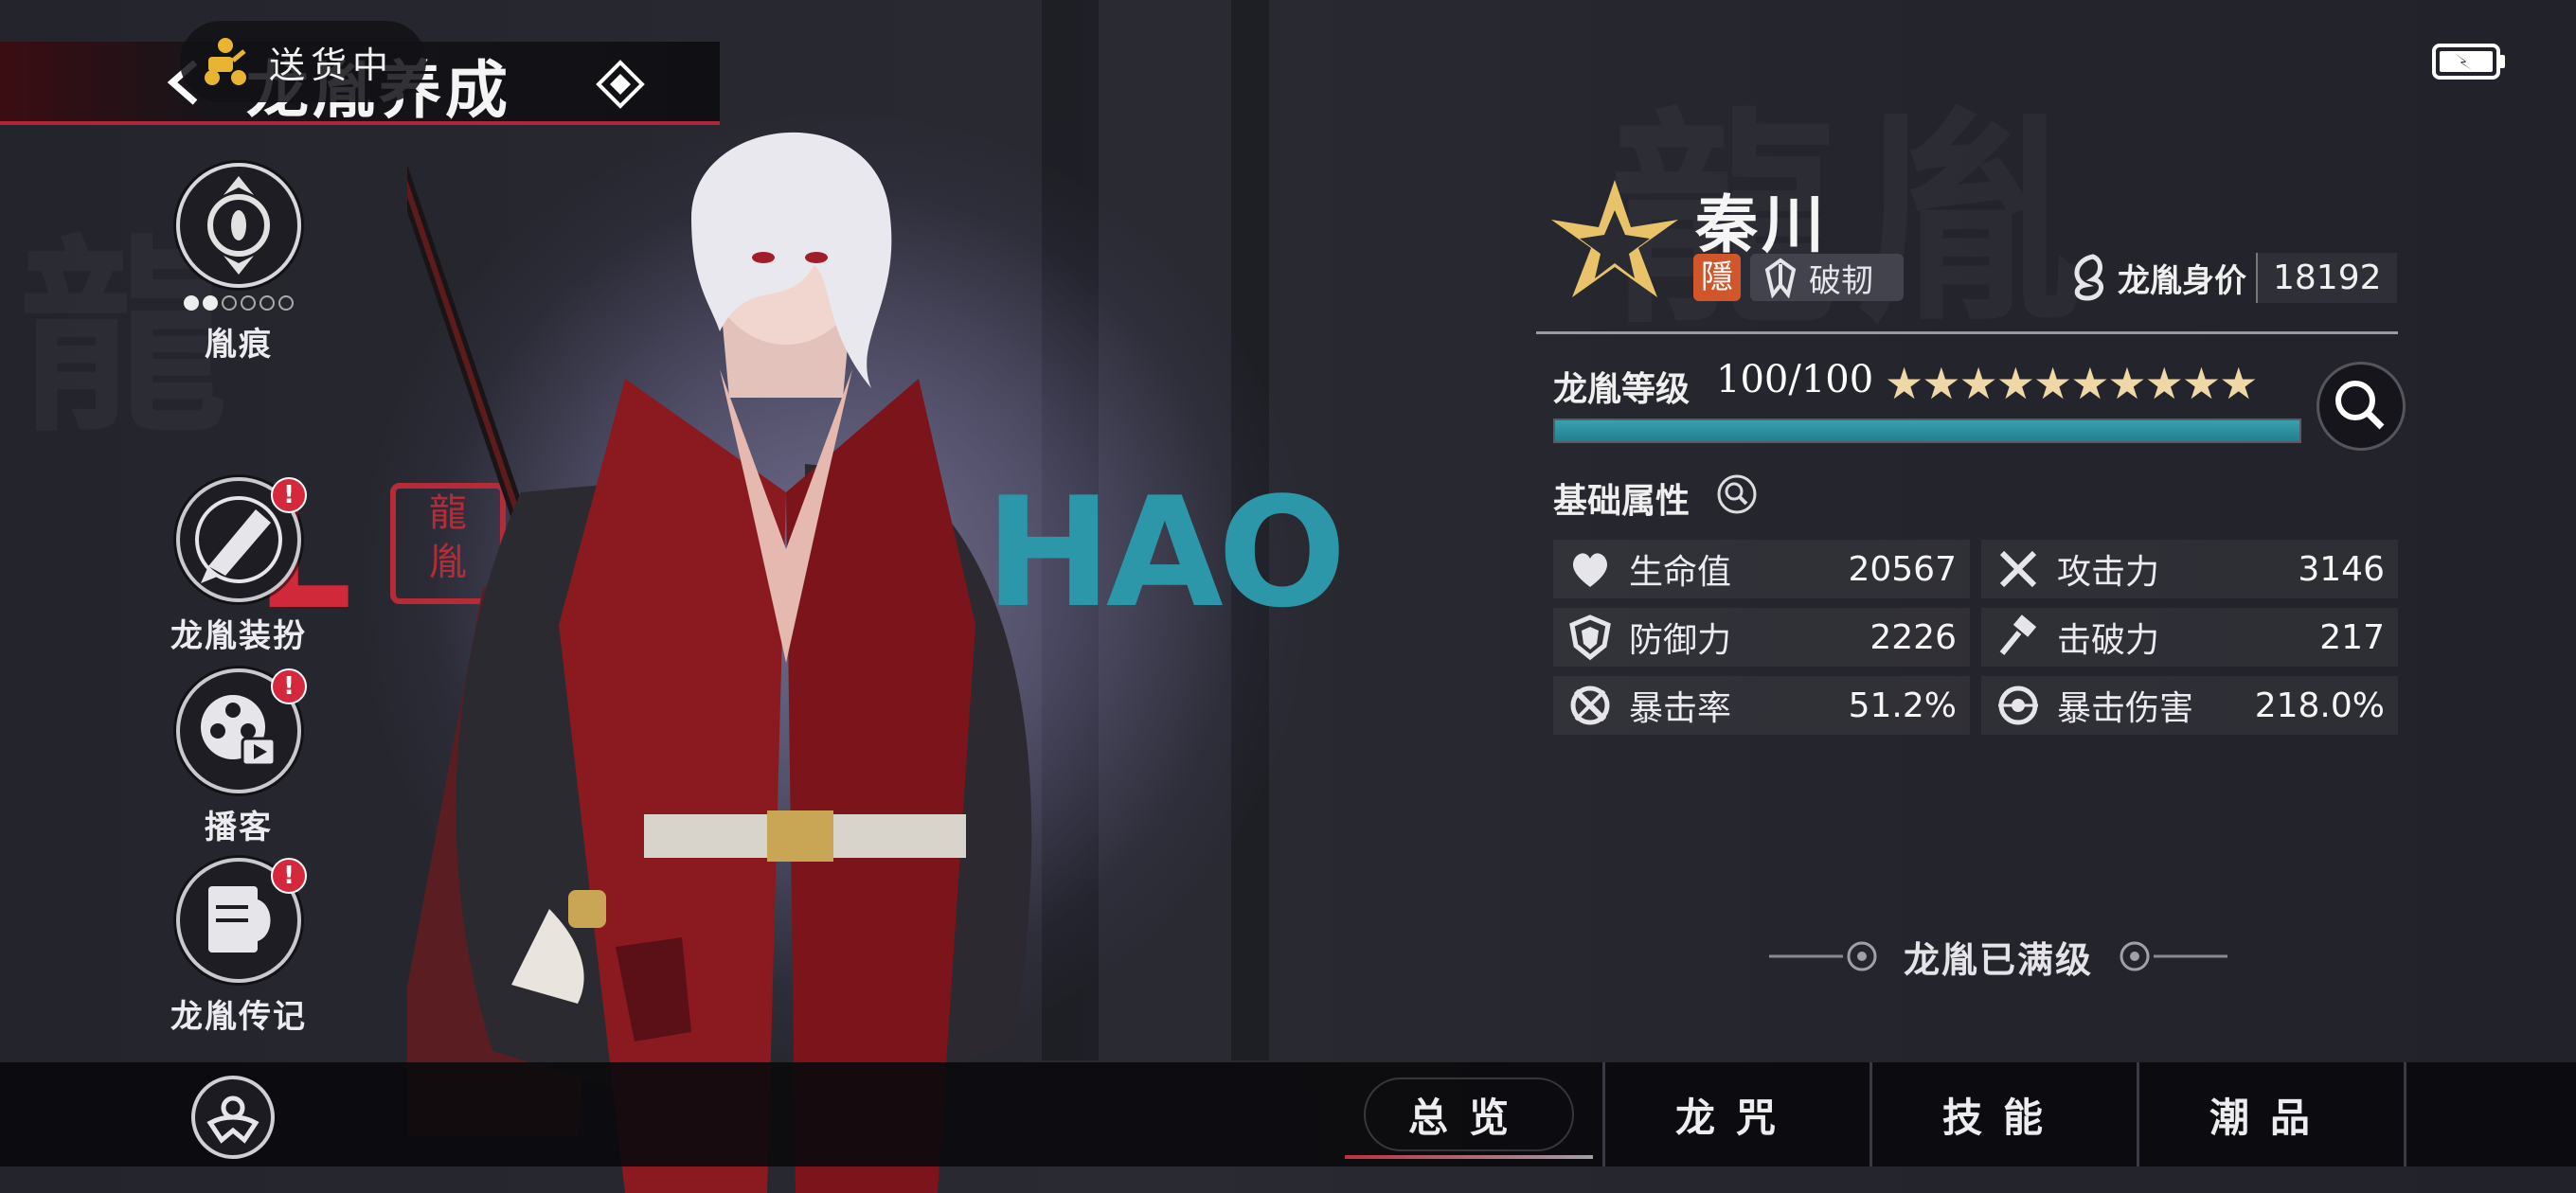  I want to click on tab-overview: 总览, so click(1470, 1114).